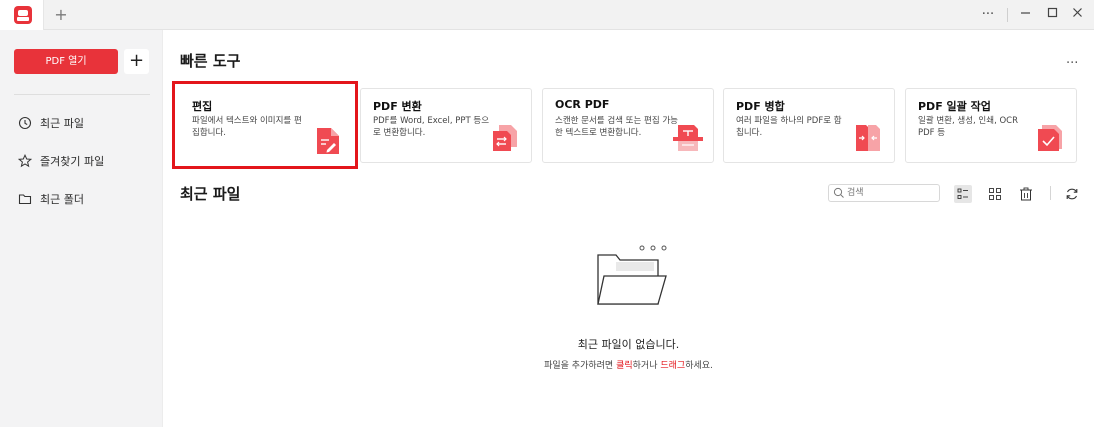  I want to click on search-box, so click(884, 193).